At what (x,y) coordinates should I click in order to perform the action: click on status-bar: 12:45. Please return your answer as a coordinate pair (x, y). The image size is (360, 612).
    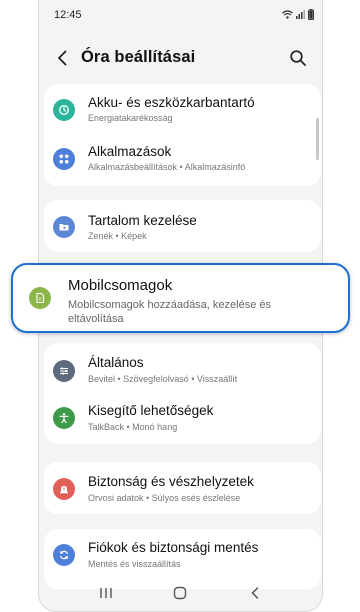
    Looking at the image, I should click on (180, 15).